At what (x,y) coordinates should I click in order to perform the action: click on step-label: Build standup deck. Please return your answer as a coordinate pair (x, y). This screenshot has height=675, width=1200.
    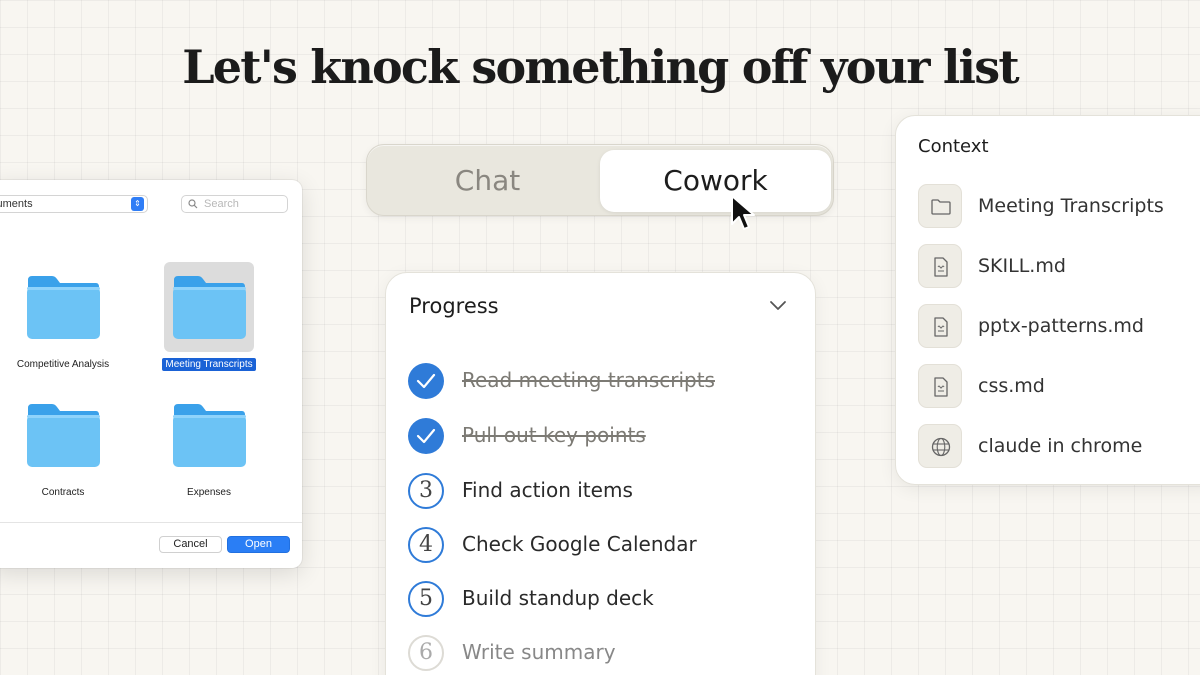
    Looking at the image, I should click on (558, 598).